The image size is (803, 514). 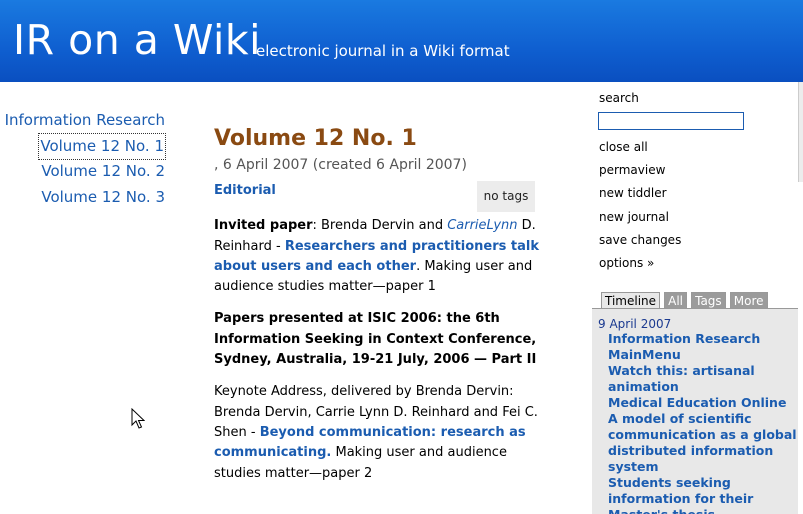 I want to click on list-item: Information Research, so click(x=703, y=339).